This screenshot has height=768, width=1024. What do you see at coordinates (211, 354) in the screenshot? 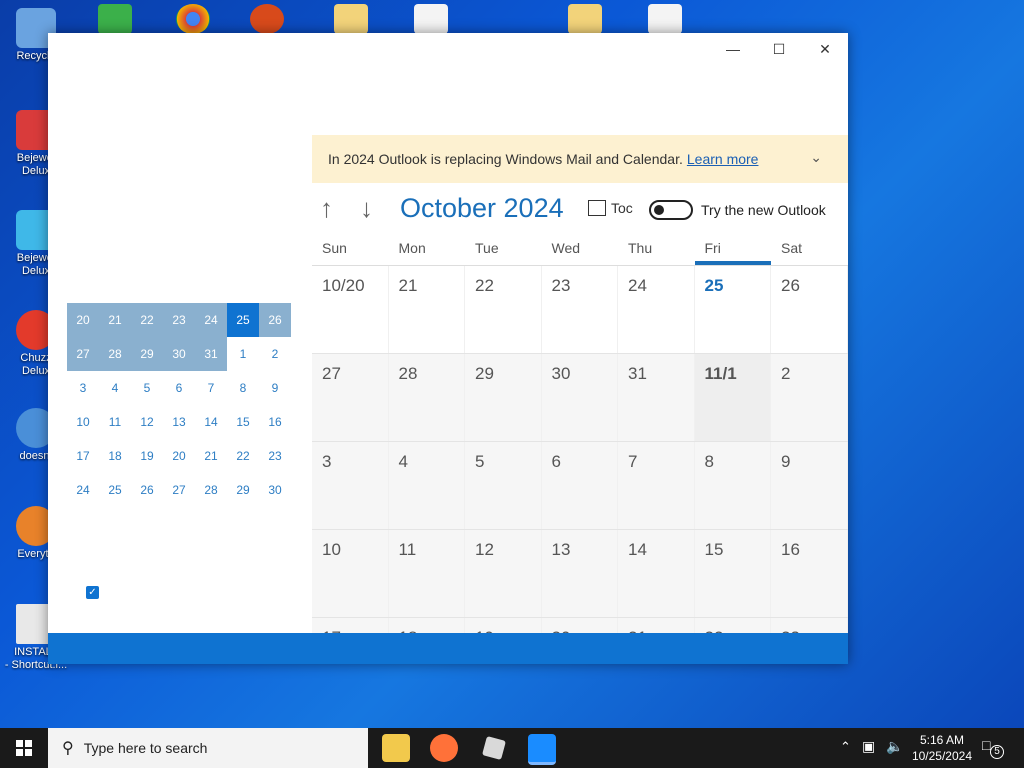
I see `mini-calendar-day: 31` at bounding box center [211, 354].